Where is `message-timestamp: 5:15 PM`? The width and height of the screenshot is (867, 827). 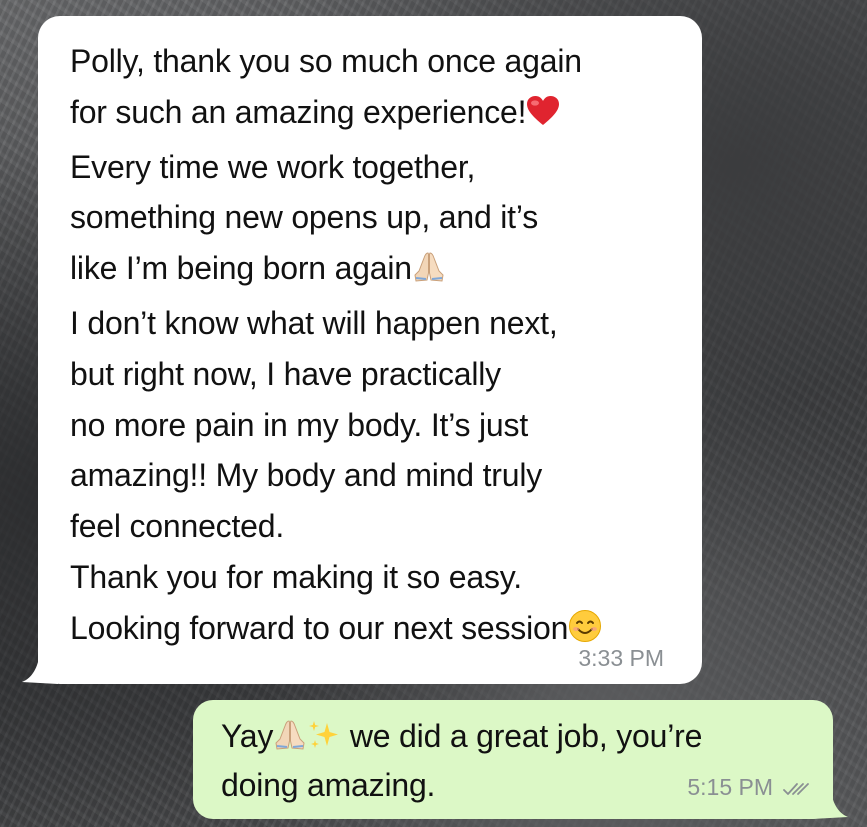
message-timestamp: 5:15 PM is located at coordinates (730, 787).